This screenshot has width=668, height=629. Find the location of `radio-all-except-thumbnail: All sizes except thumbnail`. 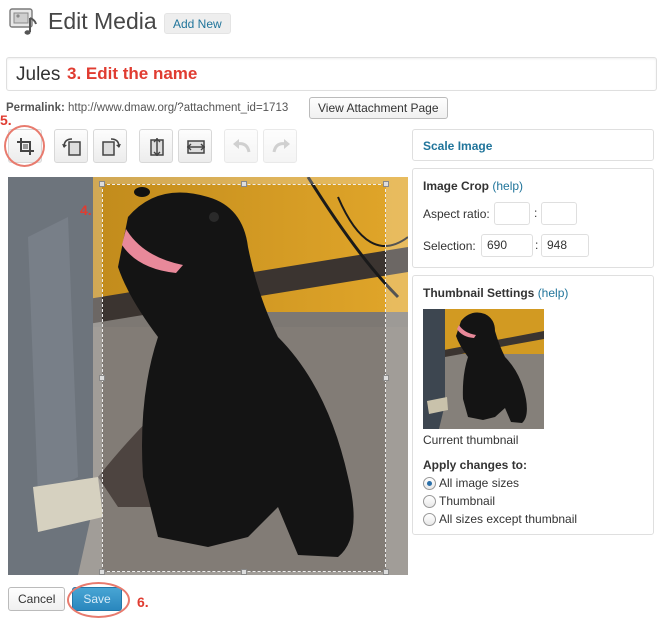

radio-all-except-thumbnail: All sizes except thumbnail is located at coordinates (500, 519).